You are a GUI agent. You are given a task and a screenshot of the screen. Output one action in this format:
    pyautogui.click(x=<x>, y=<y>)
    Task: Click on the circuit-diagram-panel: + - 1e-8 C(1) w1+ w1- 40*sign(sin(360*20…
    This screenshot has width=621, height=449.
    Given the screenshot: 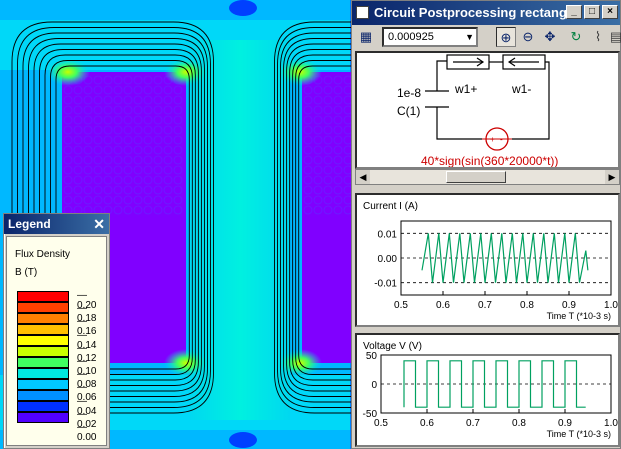 What is the action you would take?
    pyautogui.click(x=487, y=110)
    